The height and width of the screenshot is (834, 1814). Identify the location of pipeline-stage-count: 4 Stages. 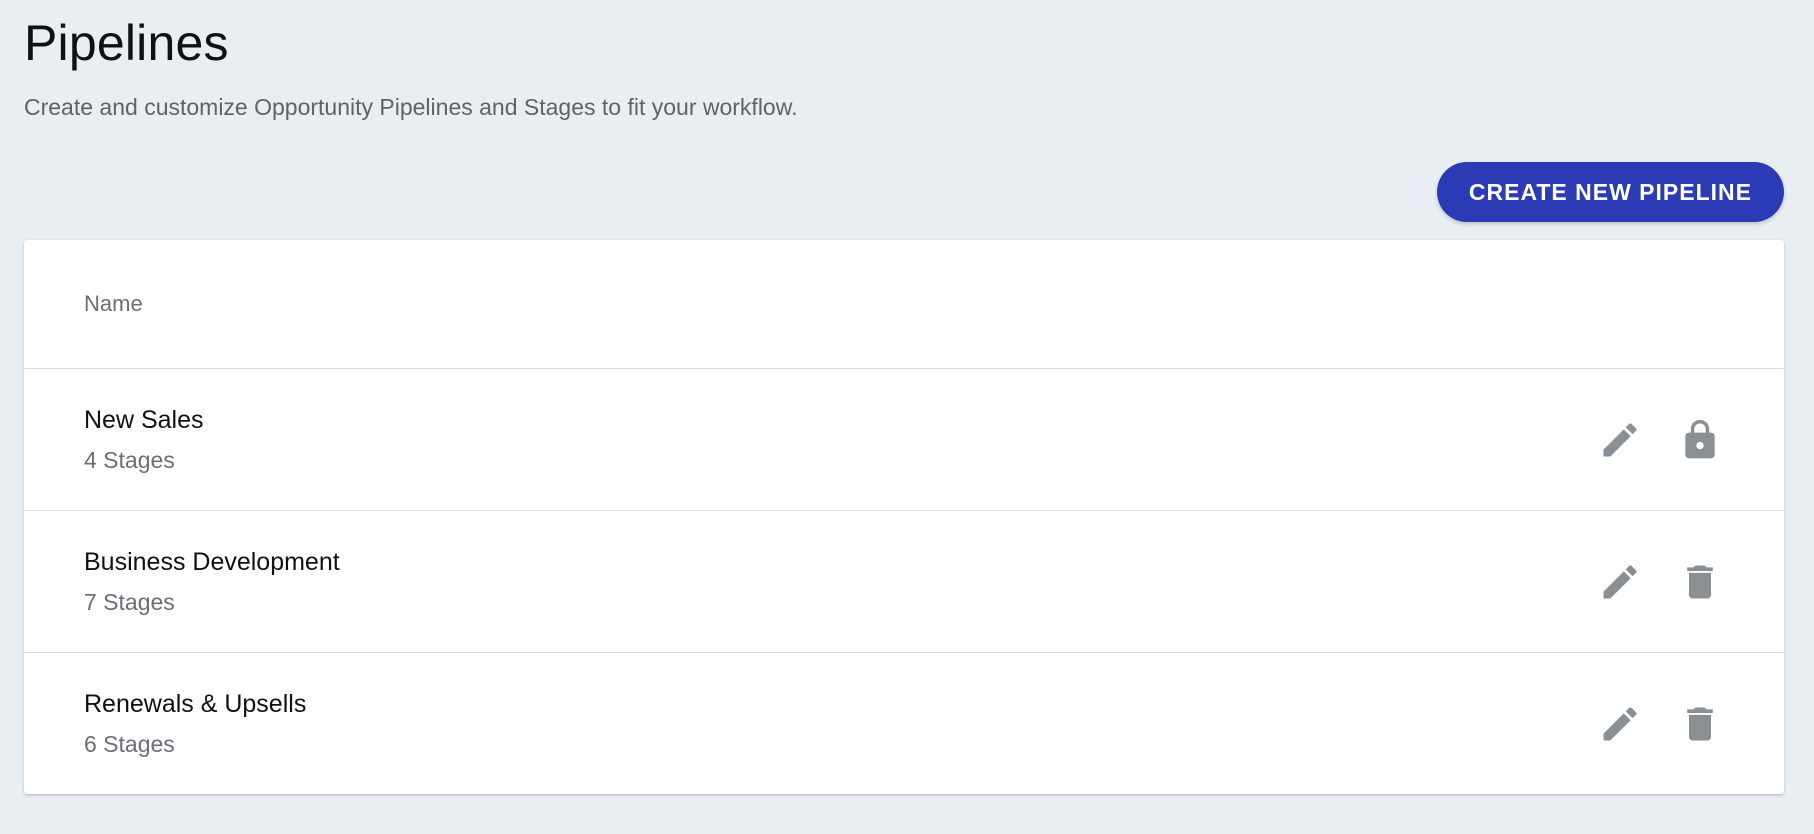
(129, 459).